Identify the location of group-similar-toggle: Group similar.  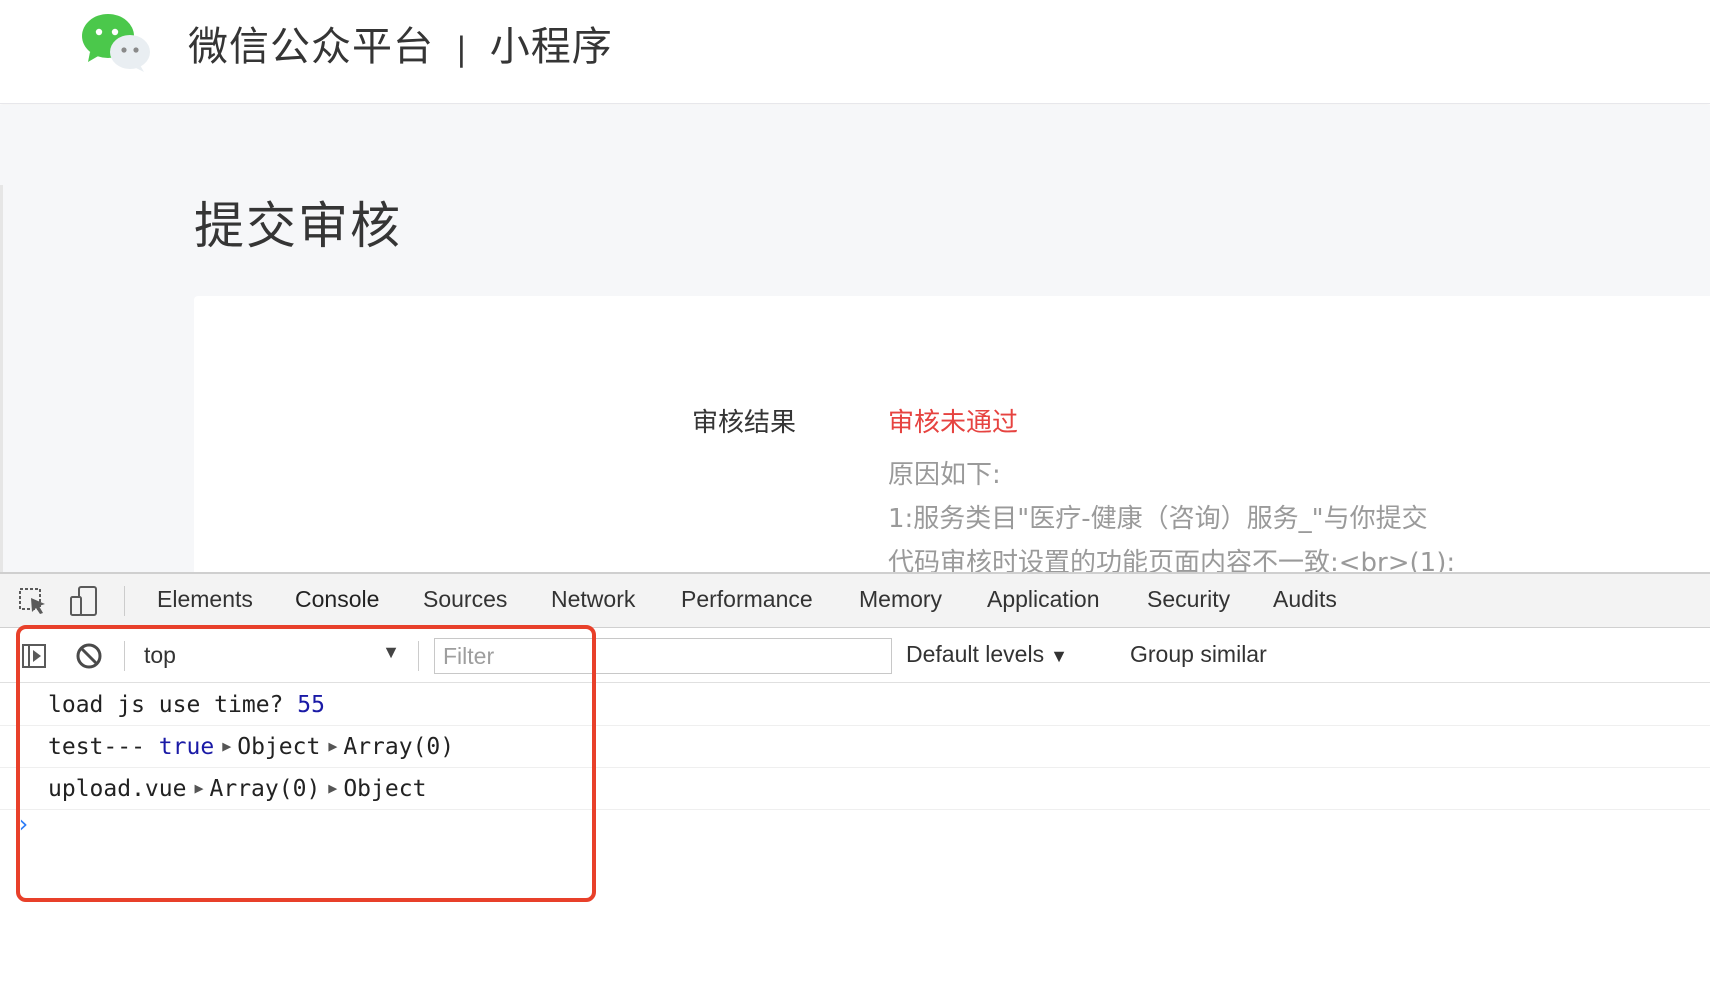
(1198, 654).